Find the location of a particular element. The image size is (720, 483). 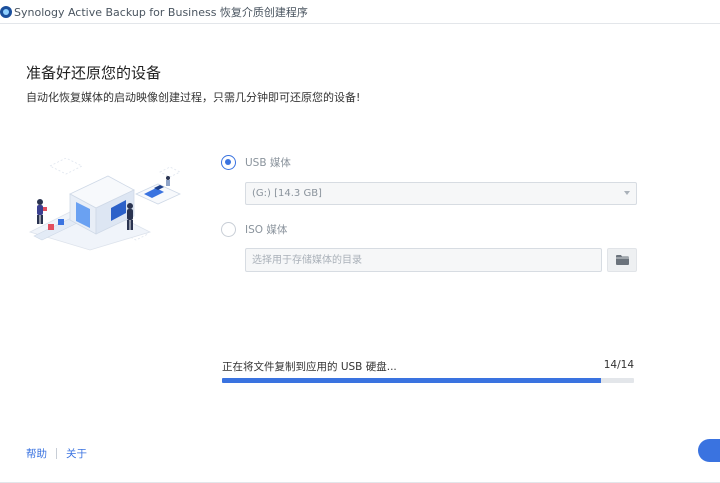

folder-icon is located at coordinates (622, 260).